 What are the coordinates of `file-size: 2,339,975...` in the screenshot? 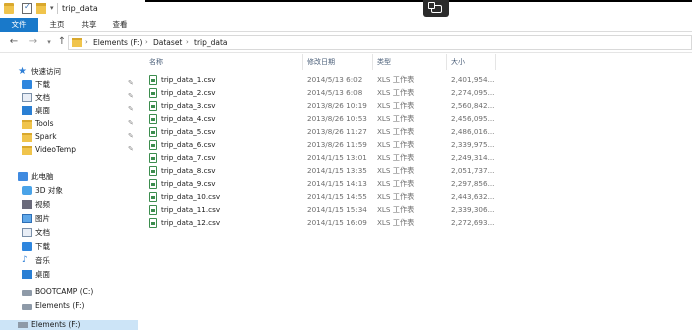 It's located at (473, 144).